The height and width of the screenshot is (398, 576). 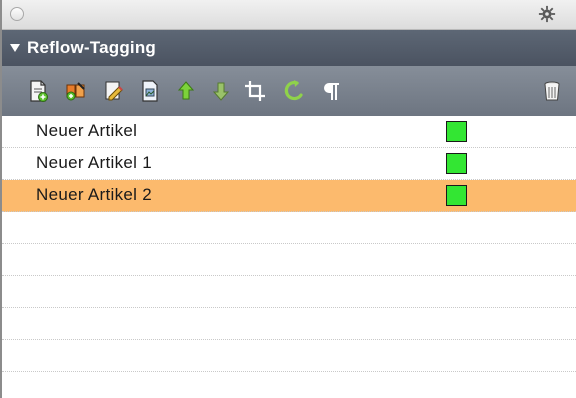 What do you see at coordinates (289, 164) in the screenshot?
I see `list-item: Neuer Artikel 1` at bounding box center [289, 164].